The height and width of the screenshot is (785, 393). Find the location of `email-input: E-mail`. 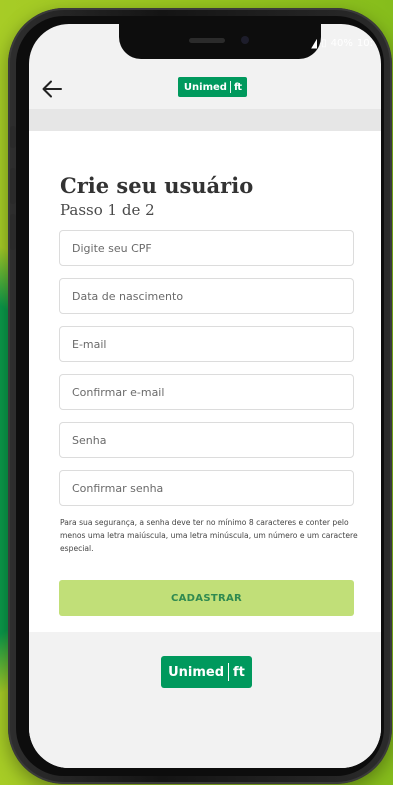

email-input: E-mail is located at coordinates (206, 344).